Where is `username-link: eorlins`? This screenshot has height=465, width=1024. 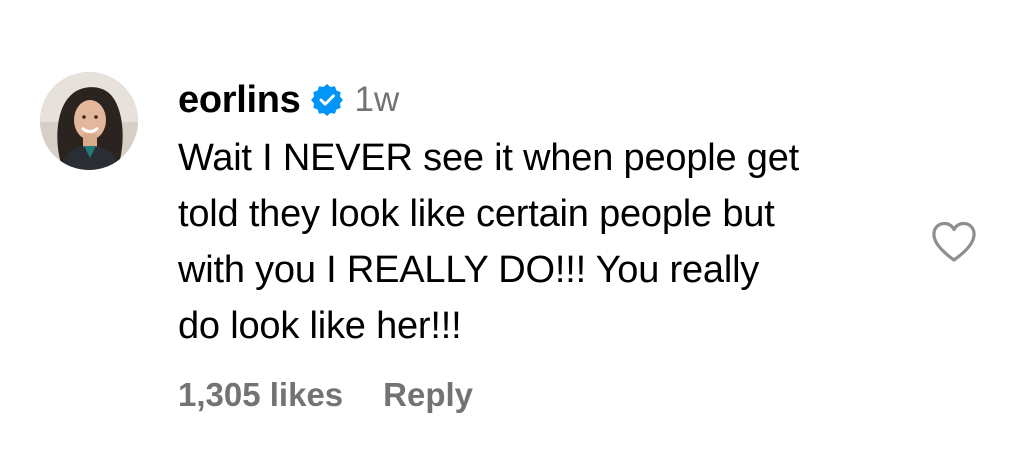 username-link: eorlins is located at coordinates (239, 100).